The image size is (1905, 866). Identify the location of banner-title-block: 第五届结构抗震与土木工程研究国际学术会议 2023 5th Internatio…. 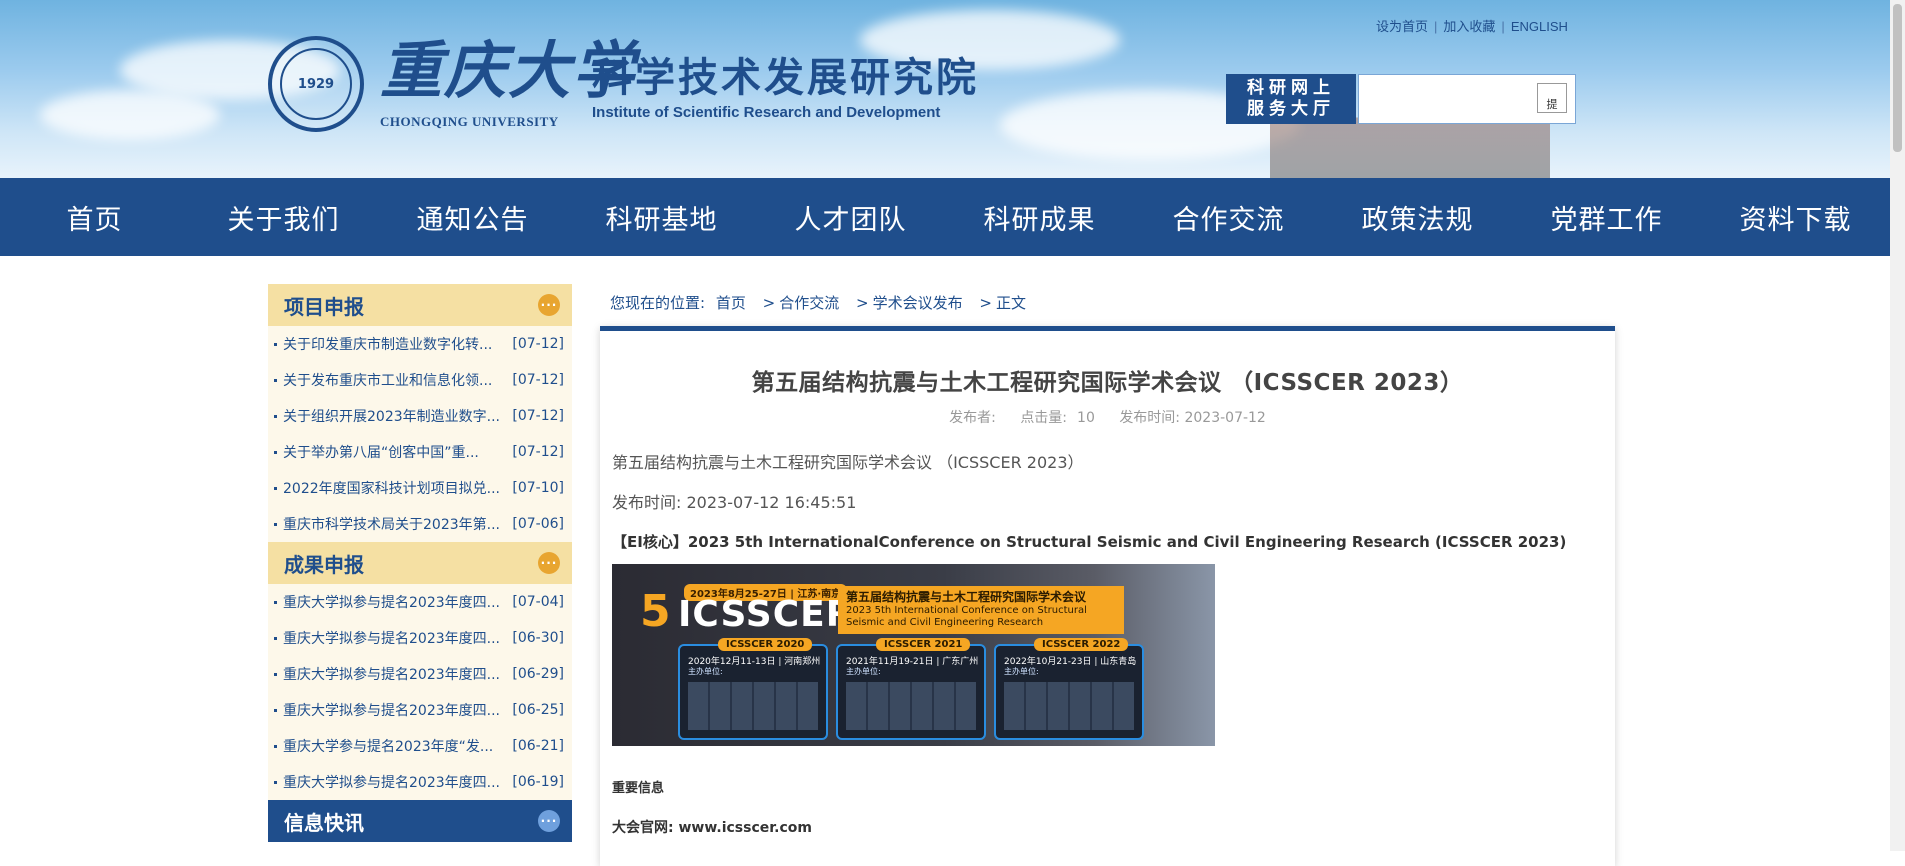
(981, 610).